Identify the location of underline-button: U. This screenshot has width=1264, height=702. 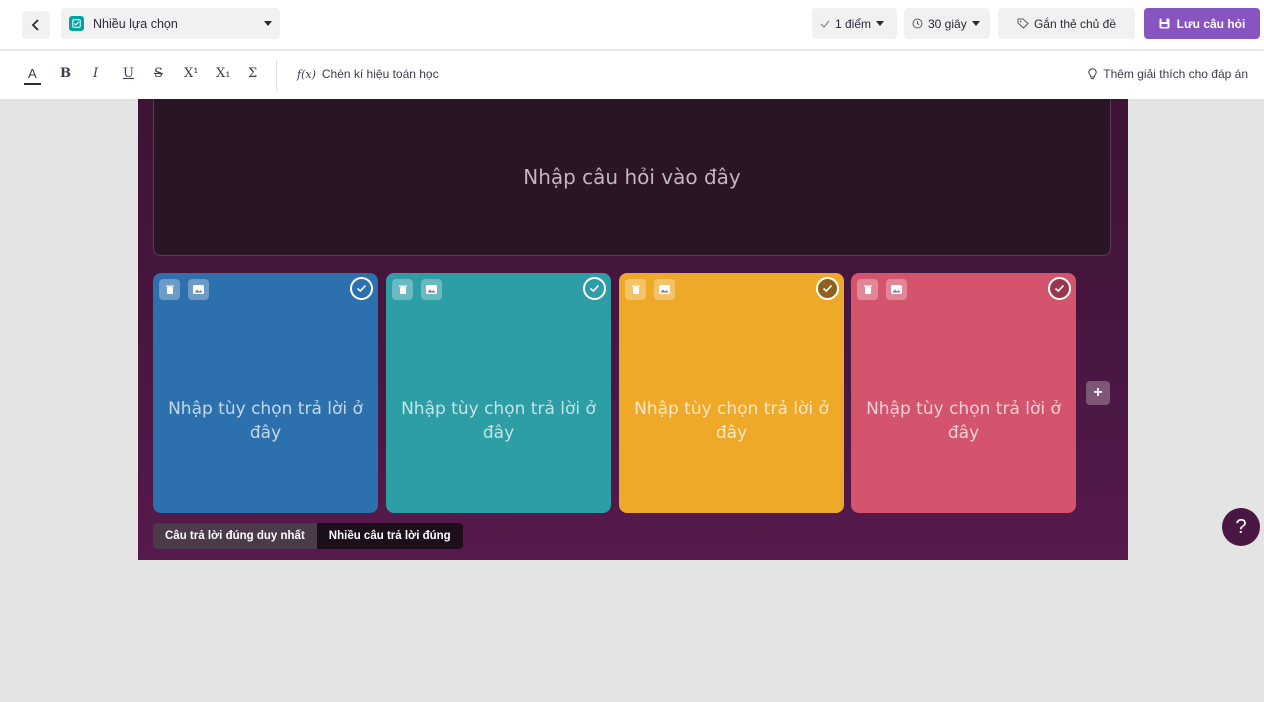
(128, 73).